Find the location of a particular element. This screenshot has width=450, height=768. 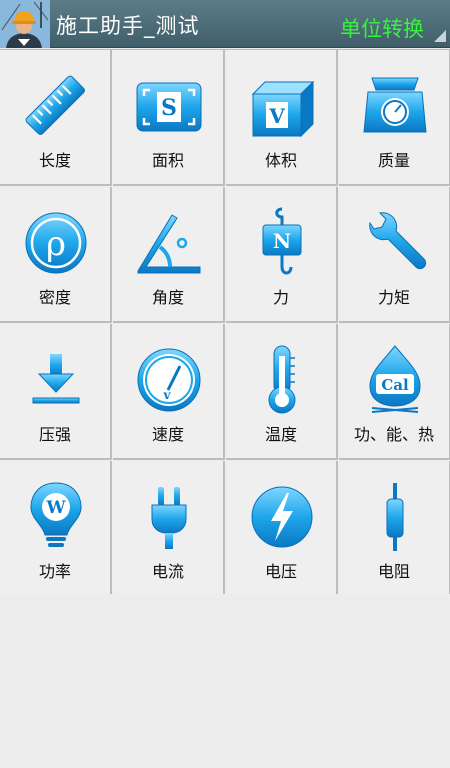

ruler-icon is located at coordinates (55, 105).